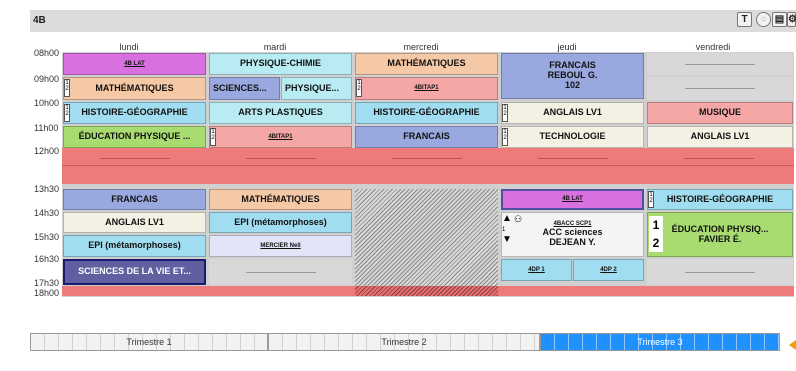 This screenshot has height=371, width=796. I want to click on timetable-icon: T, so click(744, 19).